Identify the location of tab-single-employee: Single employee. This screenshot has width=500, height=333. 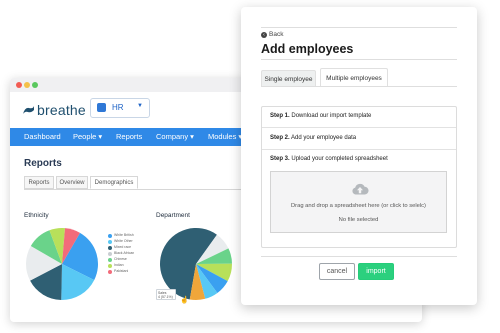
(288, 78).